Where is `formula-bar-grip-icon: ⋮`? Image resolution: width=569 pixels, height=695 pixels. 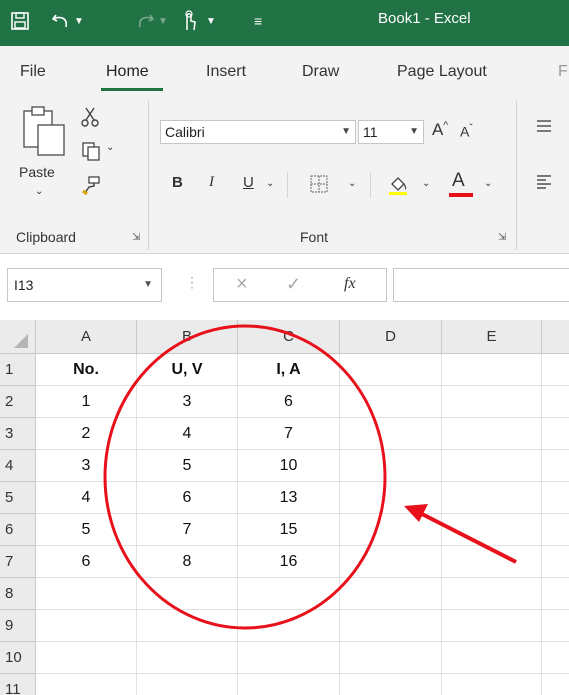 formula-bar-grip-icon: ⋮ is located at coordinates (192, 282).